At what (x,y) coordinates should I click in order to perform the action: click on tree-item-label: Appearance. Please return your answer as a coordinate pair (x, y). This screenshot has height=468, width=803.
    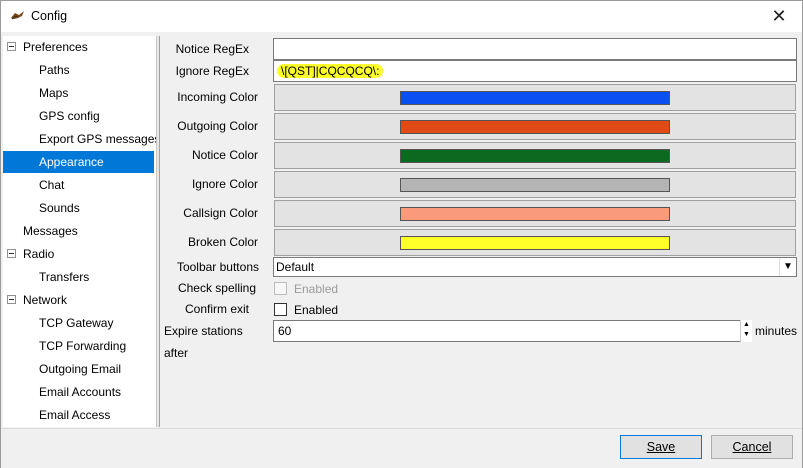
    Looking at the image, I should click on (71, 162).